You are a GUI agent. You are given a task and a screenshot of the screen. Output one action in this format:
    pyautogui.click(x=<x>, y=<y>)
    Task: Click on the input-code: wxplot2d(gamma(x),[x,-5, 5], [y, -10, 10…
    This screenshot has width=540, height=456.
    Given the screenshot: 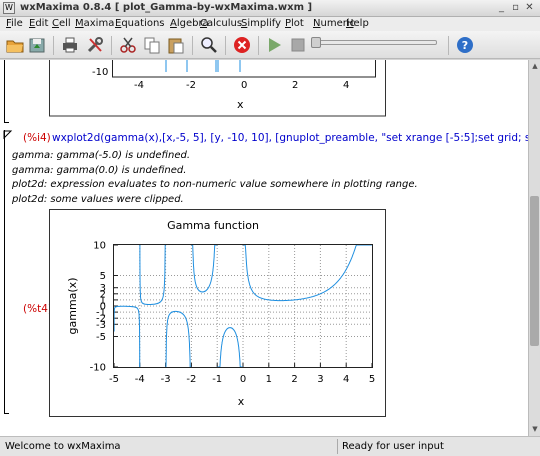 What is the action you would take?
    pyautogui.click(x=290, y=138)
    